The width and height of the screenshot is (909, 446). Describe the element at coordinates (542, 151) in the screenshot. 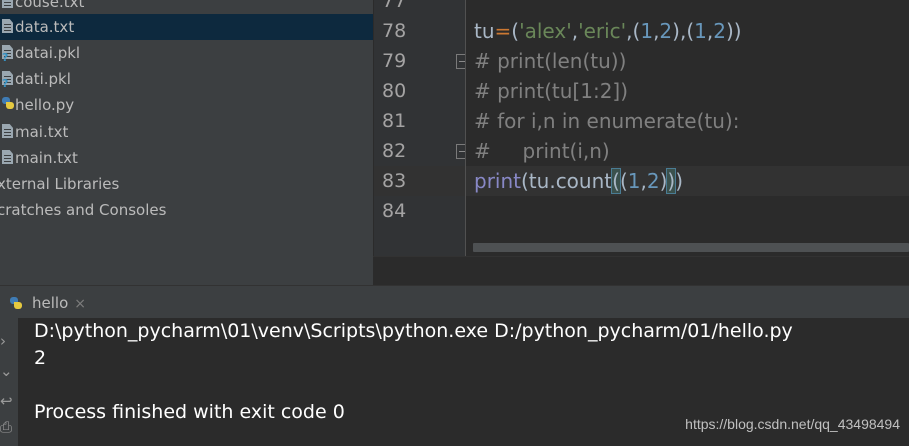

I see `code-line-82: # print(i,n)` at that location.